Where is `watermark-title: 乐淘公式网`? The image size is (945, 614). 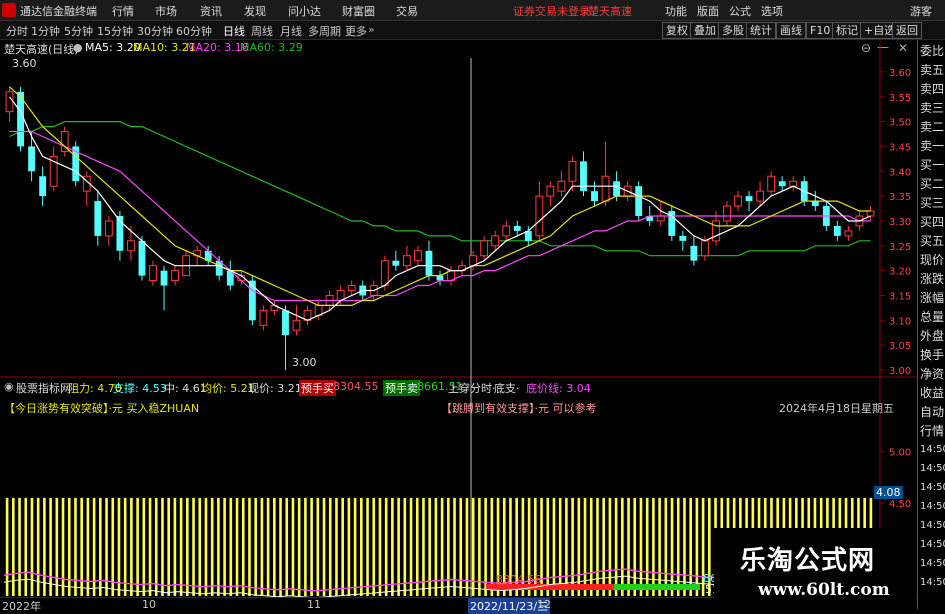
watermark-title: 乐淘公式网 is located at coordinates (808, 561).